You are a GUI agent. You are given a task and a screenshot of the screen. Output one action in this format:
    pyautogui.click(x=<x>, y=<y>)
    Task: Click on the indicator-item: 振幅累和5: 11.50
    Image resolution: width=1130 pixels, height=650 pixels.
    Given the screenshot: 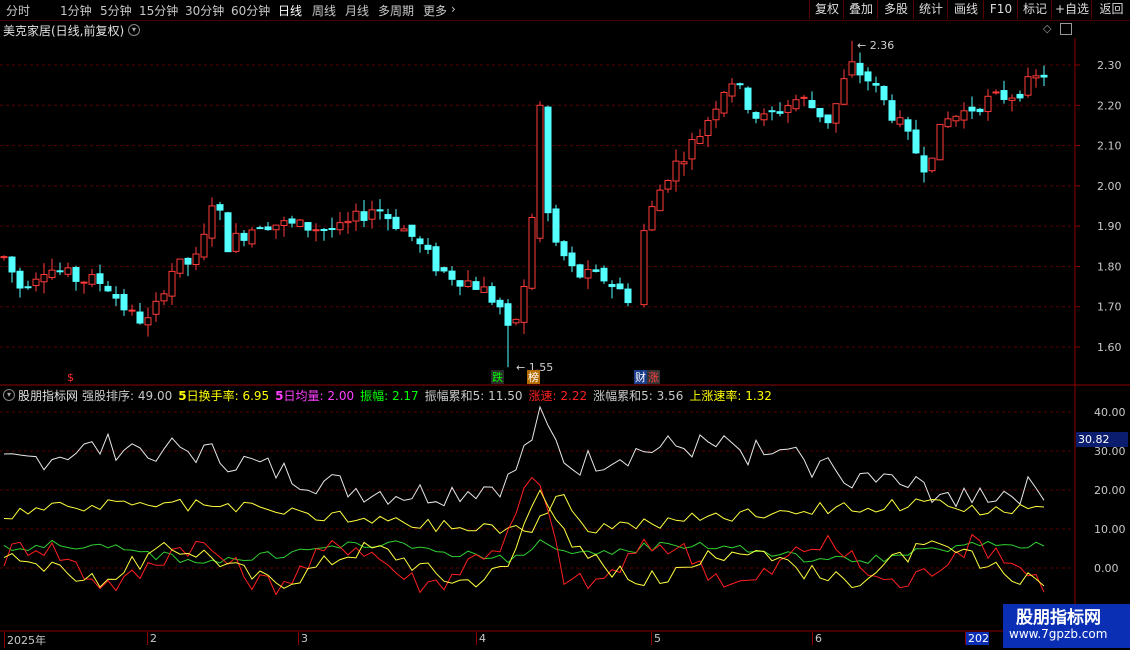 What is the action you would take?
    pyautogui.click(x=474, y=396)
    